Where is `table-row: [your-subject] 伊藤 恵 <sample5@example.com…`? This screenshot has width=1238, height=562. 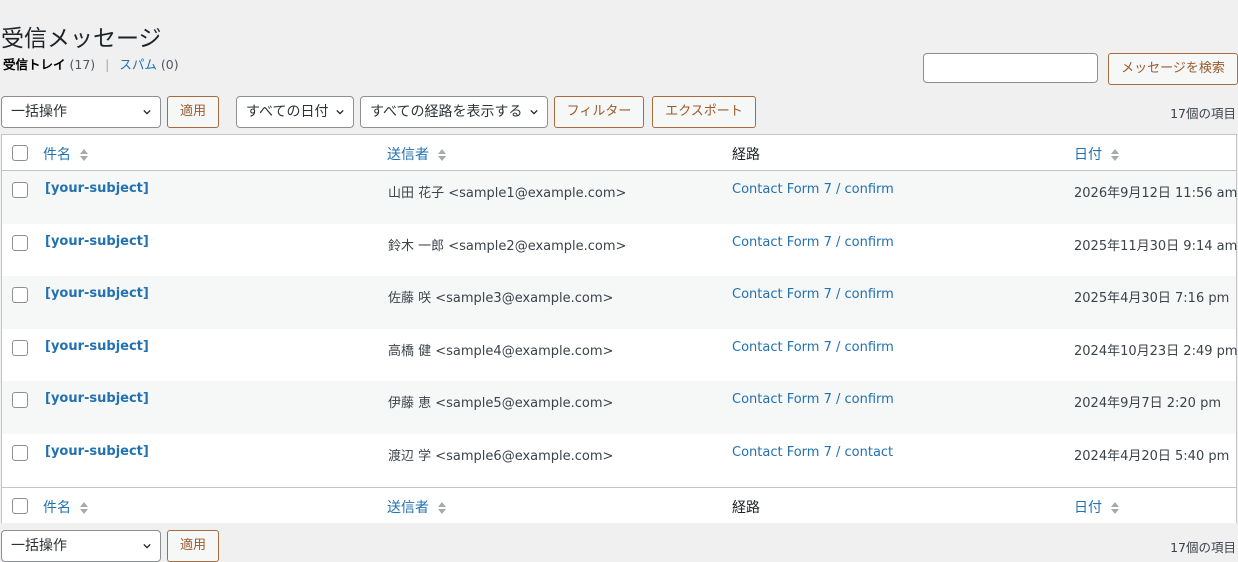
table-row: [your-subject] 伊藤 恵 <sample5@example.com… is located at coordinates (619, 407).